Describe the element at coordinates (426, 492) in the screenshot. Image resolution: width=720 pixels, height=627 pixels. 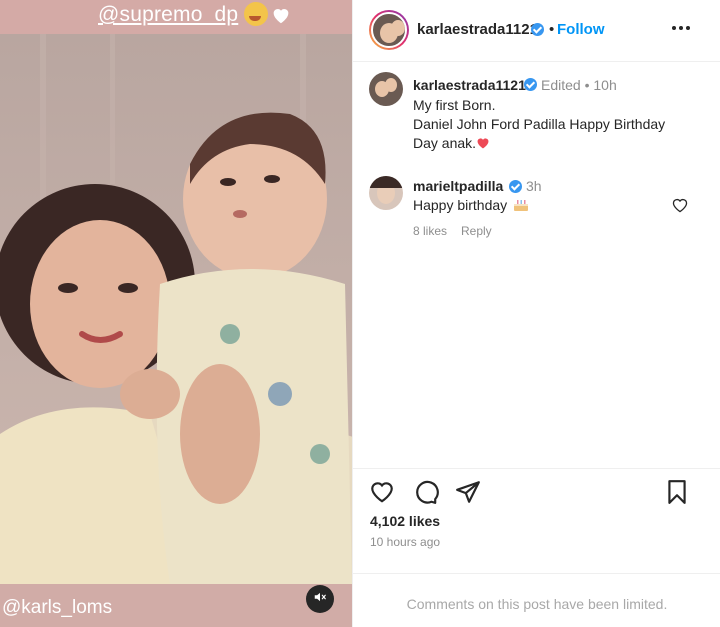
I see `comment-icon` at that location.